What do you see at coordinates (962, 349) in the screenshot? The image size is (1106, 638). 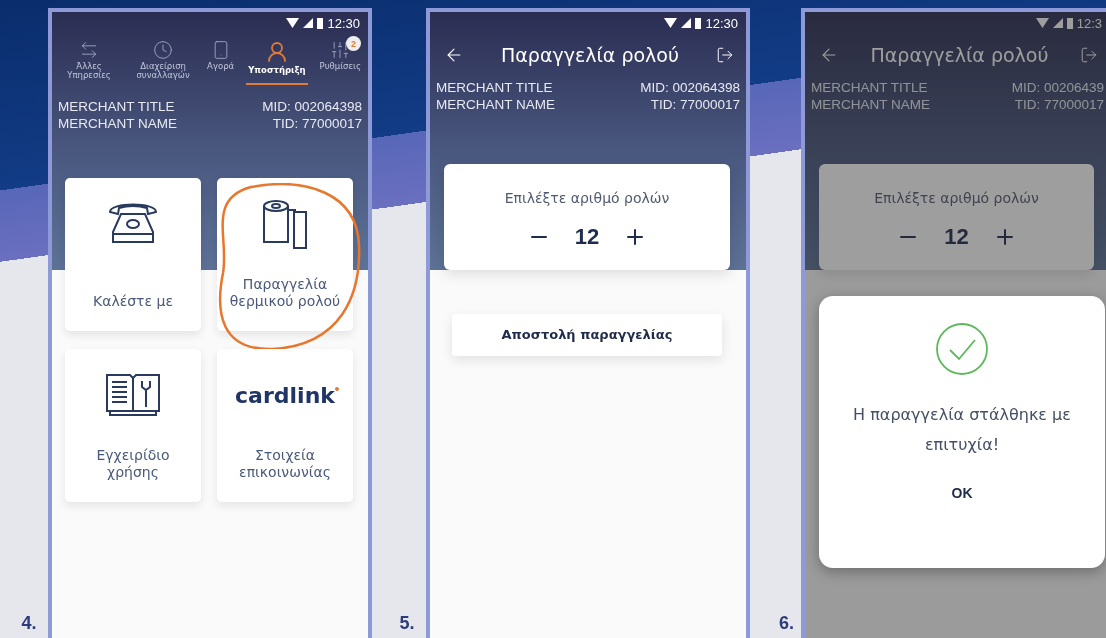 I see `check-circle-icon` at bounding box center [962, 349].